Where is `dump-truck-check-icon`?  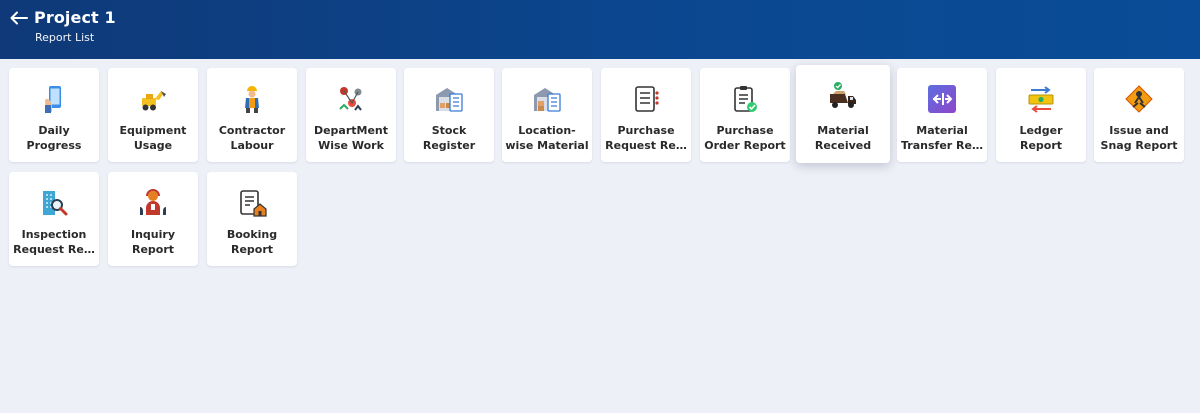 dump-truck-check-icon is located at coordinates (843, 96).